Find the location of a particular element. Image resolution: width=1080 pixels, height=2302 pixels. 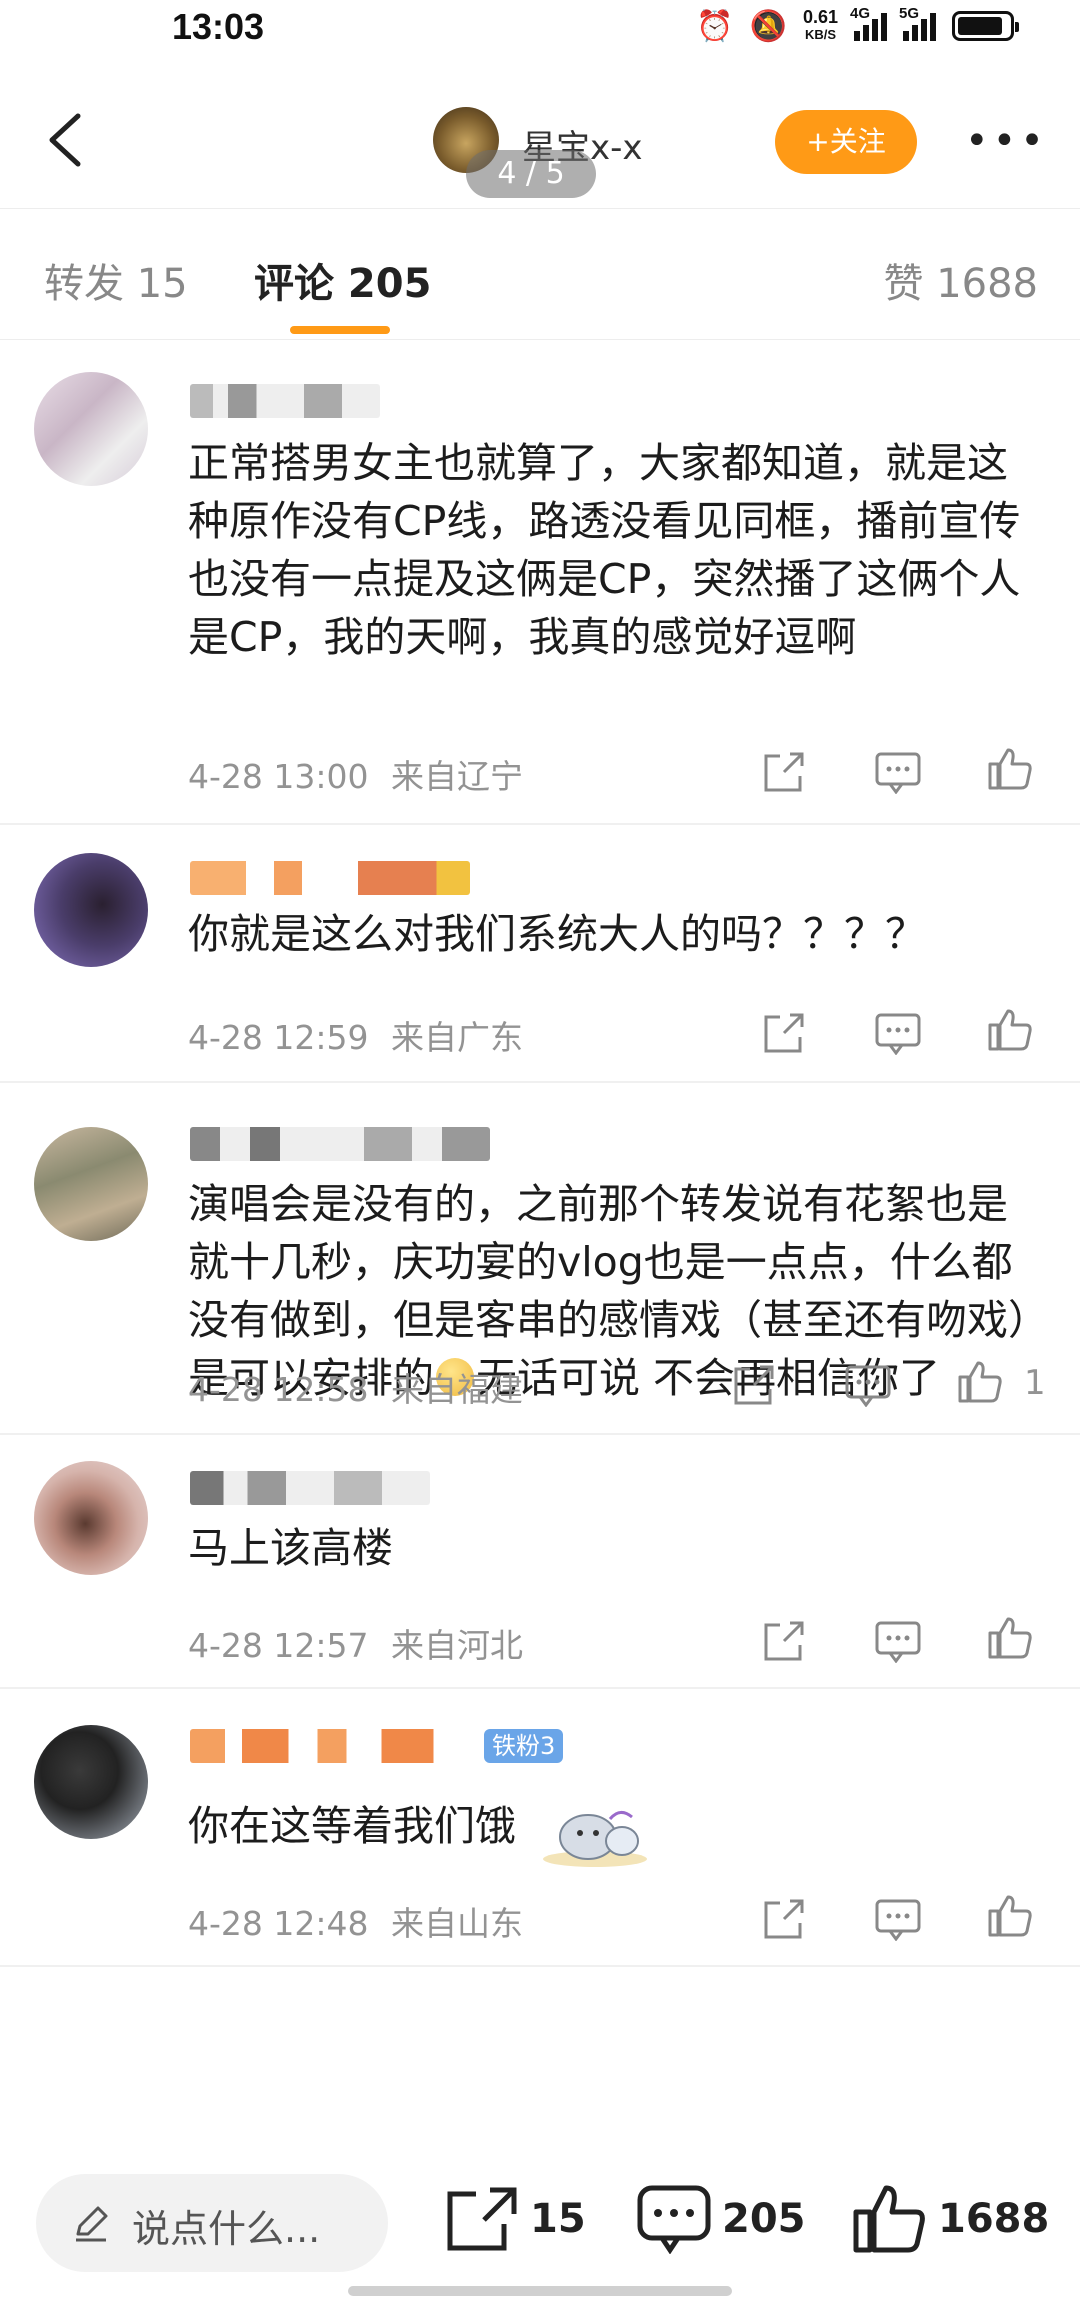

signal-5g-icon: 5G is located at coordinates (917, 23).